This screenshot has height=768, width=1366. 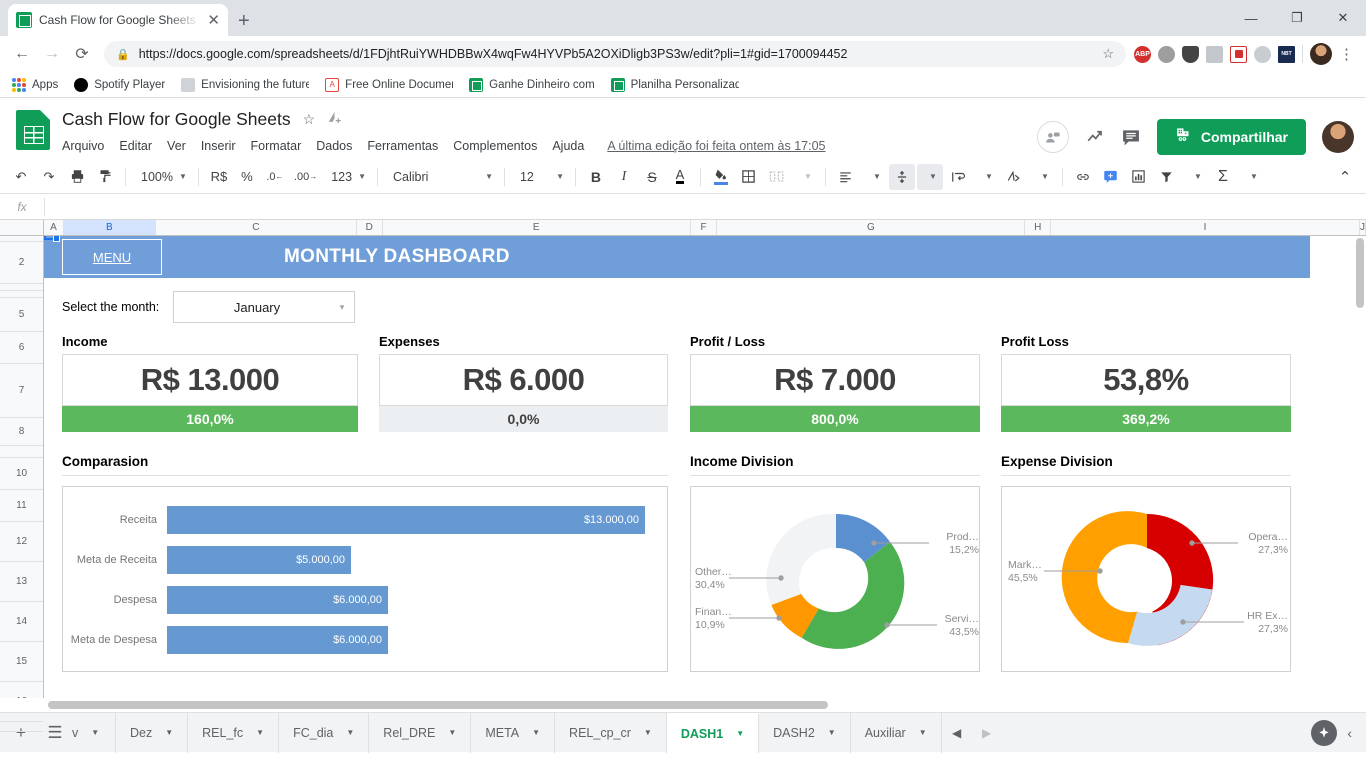 I want to click on sheet-tab-auxiliar: Auxiliar ▼, so click(x=896, y=732).